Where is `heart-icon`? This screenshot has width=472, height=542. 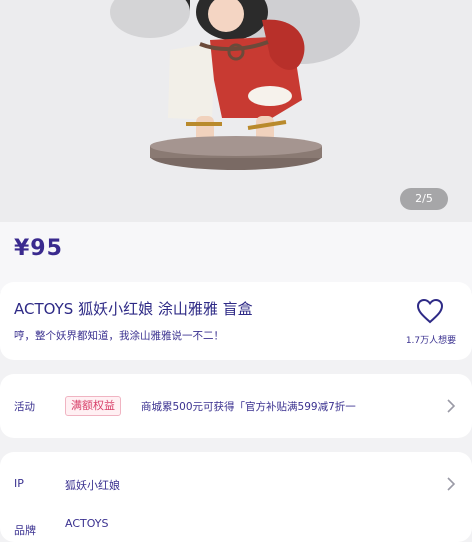
heart-icon is located at coordinates (430, 311).